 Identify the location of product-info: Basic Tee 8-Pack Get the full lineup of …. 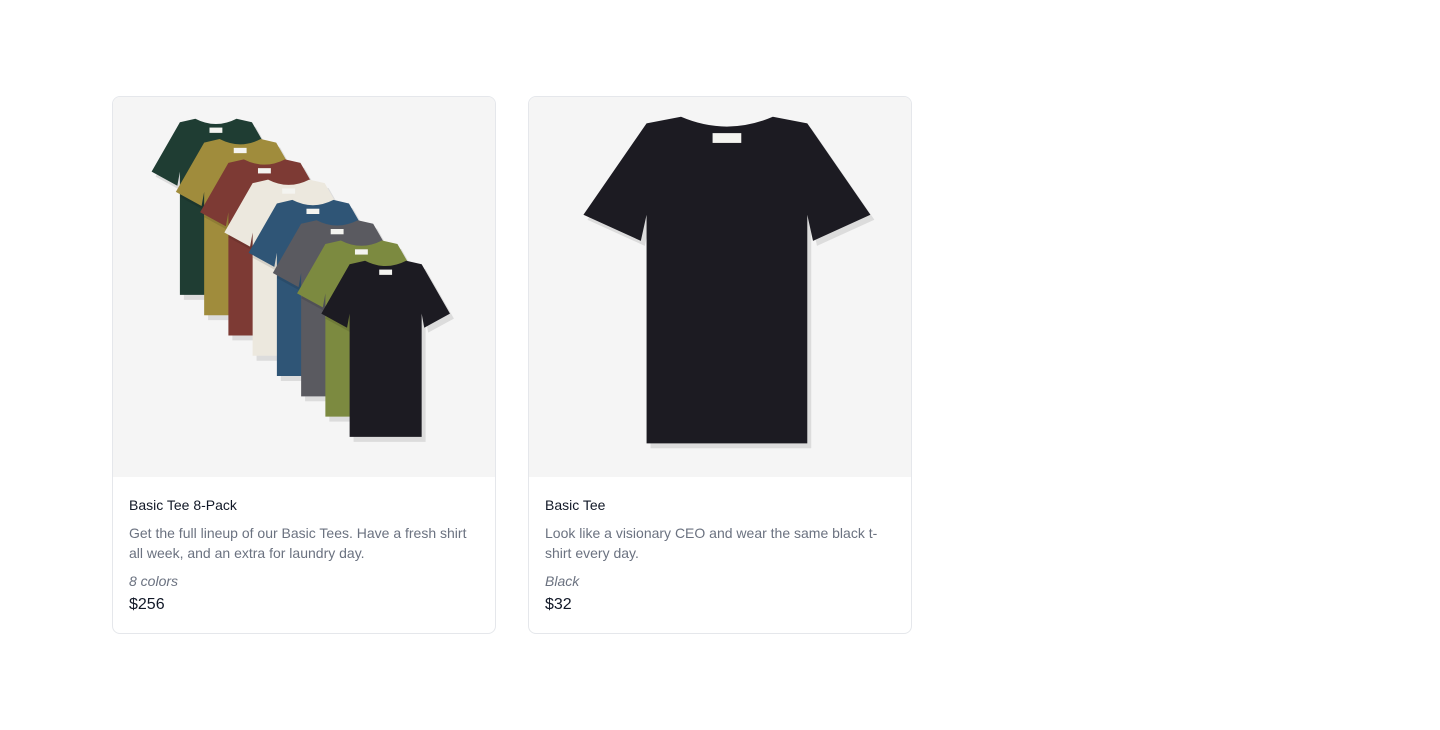
(304, 555).